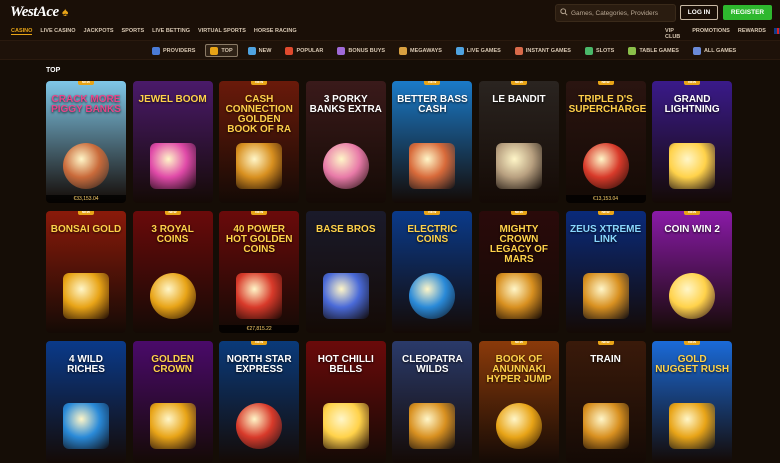 The image size is (780, 463). Describe the element at coordinates (403, 50) in the screenshot. I see `category-megaways-icon` at that location.